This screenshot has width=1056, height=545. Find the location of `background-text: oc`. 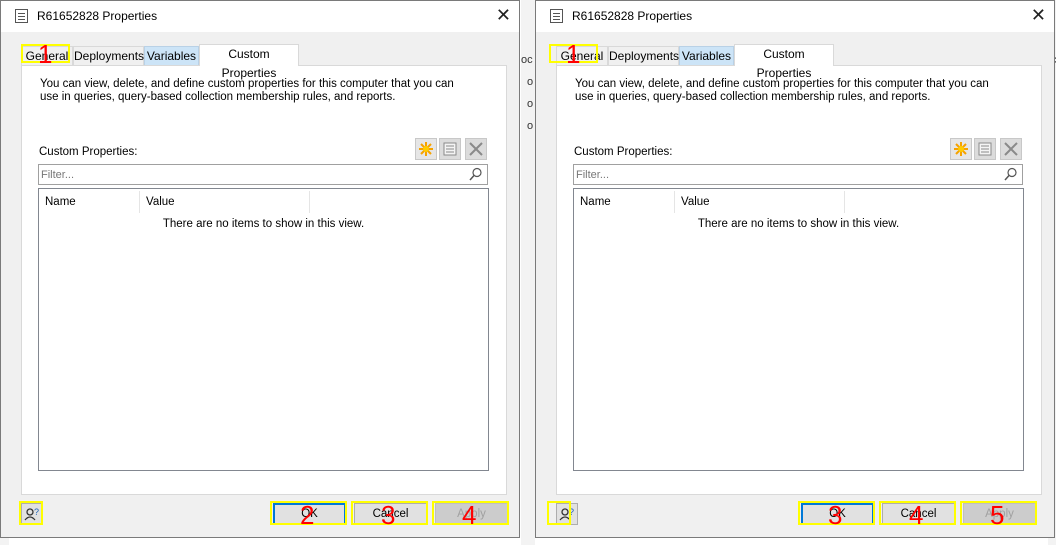

background-text: oc is located at coordinates (527, 60).